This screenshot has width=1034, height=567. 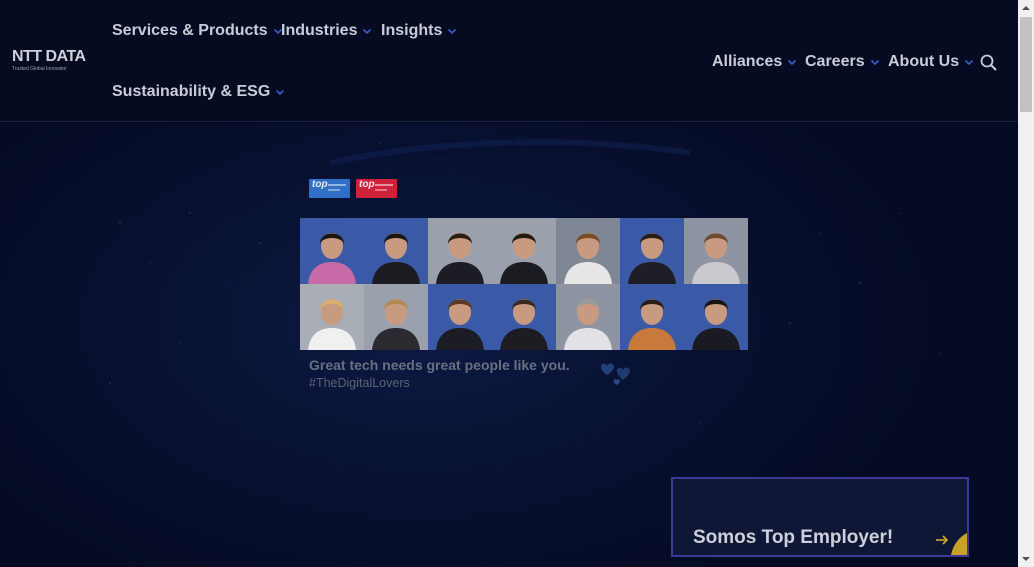 What do you see at coordinates (190, 30) in the screenshot?
I see `nav-label: Services & Products` at bounding box center [190, 30].